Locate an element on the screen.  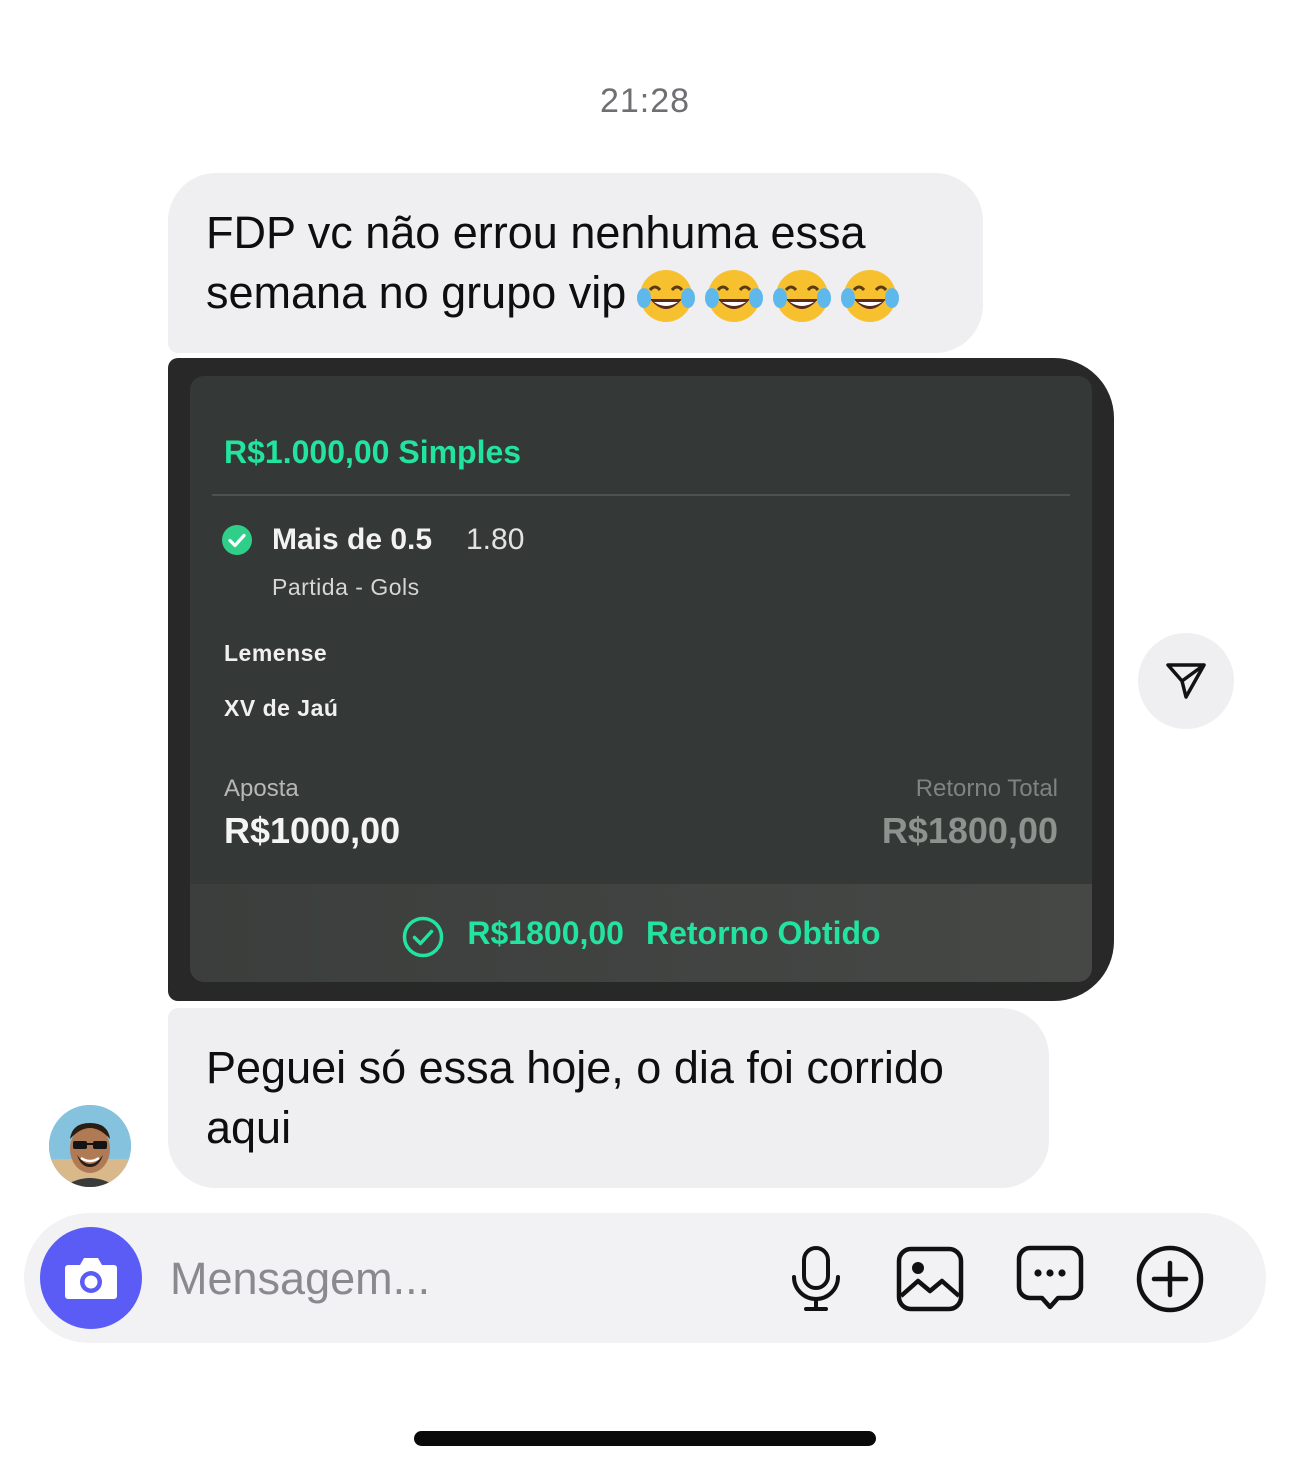
sticker-button is located at coordinates (1050, 1279).